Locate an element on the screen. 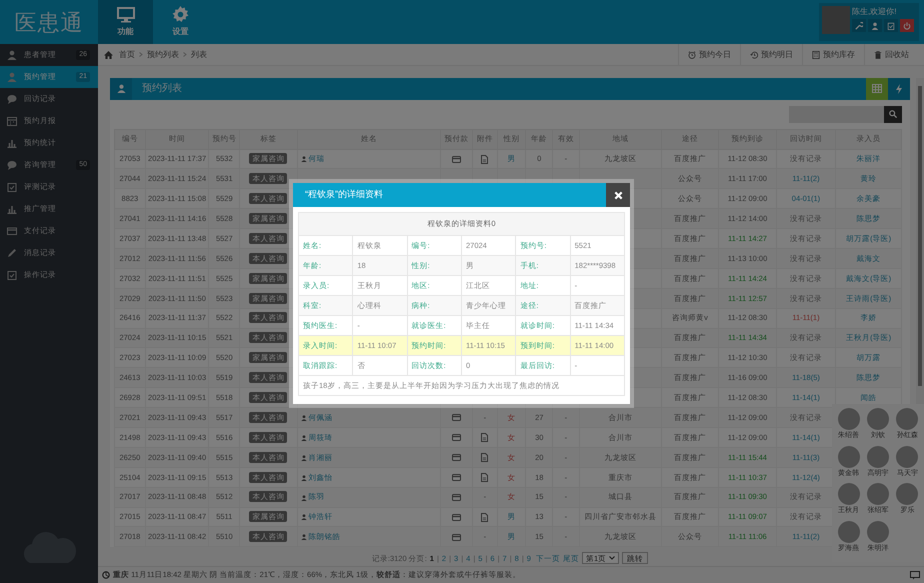 The height and width of the screenshot is (583, 924). table-icon is located at coordinates (877, 89).